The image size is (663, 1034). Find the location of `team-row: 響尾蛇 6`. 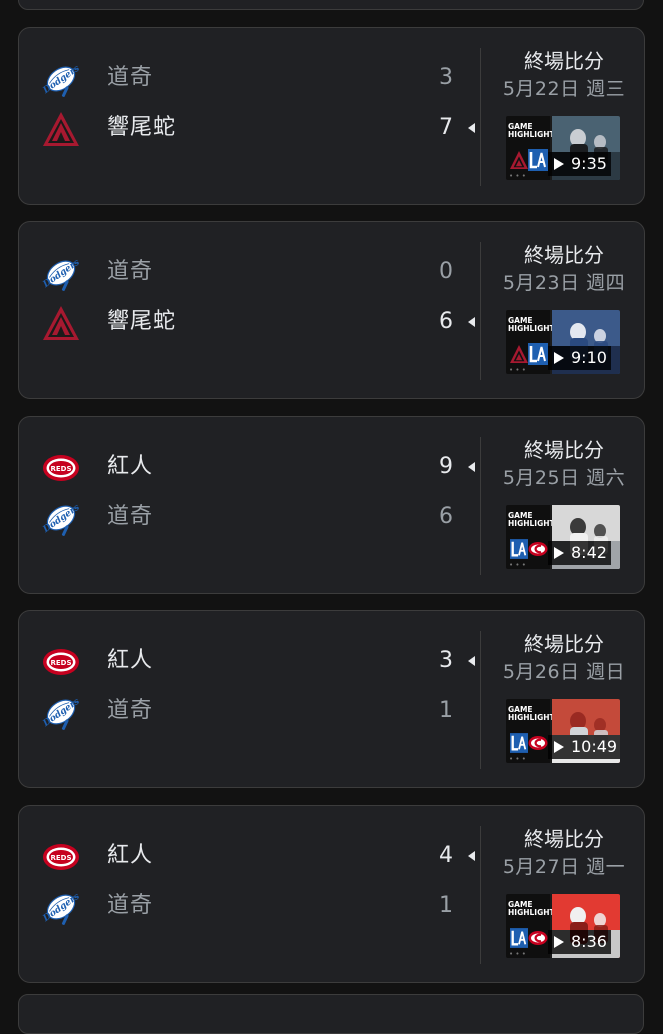

team-row: 響尾蛇 6 is located at coordinates (249, 322).